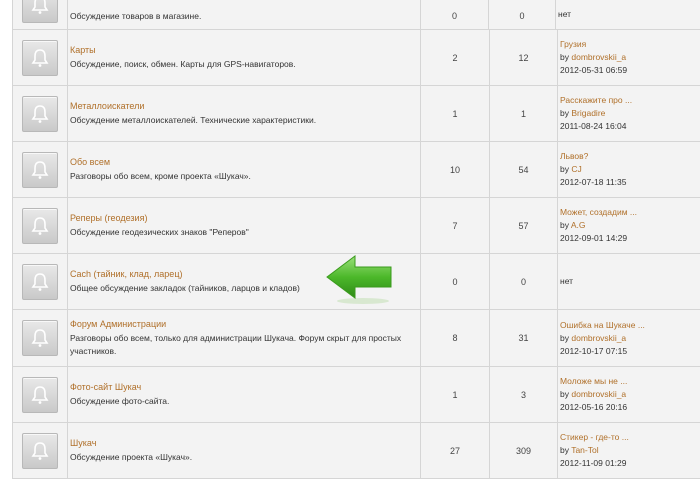 This screenshot has width=700, height=479. What do you see at coordinates (594, 70) in the screenshot?
I see `last-post-date: 2012-05-31 06:59` at bounding box center [594, 70].